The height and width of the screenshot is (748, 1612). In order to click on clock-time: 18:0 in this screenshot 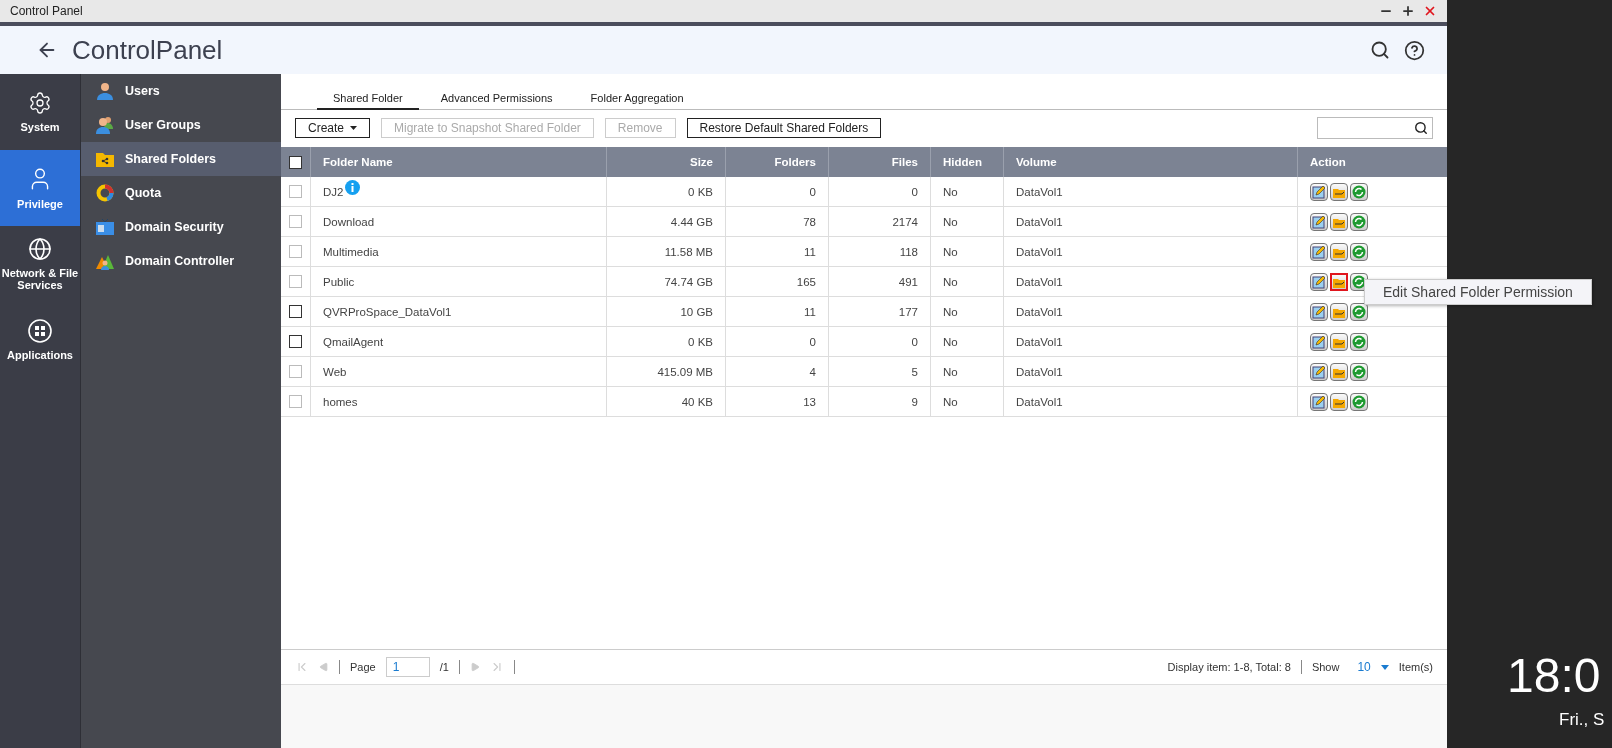, I will do `click(1554, 676)`.